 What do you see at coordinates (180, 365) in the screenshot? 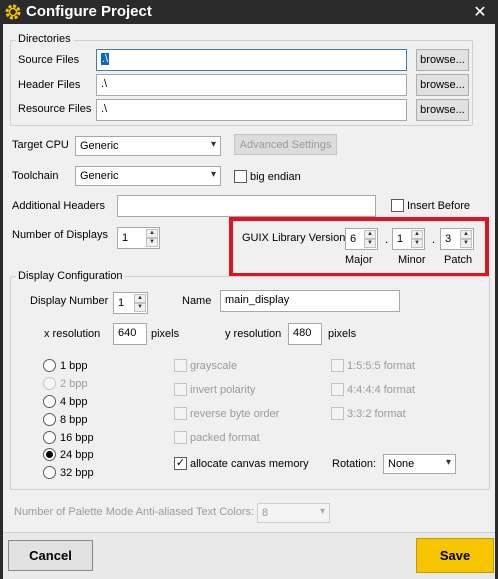
I see `grayscale-checkbox` at bounding box center [180, 365].